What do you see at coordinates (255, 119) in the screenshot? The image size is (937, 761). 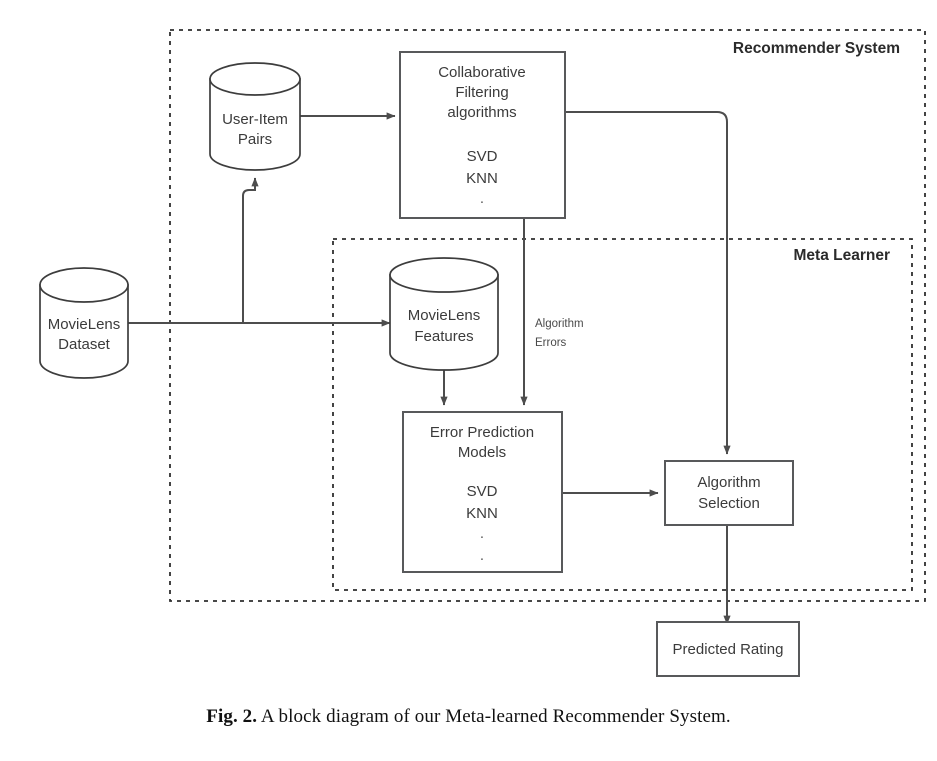 I see `node-user-item-pairs-line1: User-Item` at bounding box center [255, 119].